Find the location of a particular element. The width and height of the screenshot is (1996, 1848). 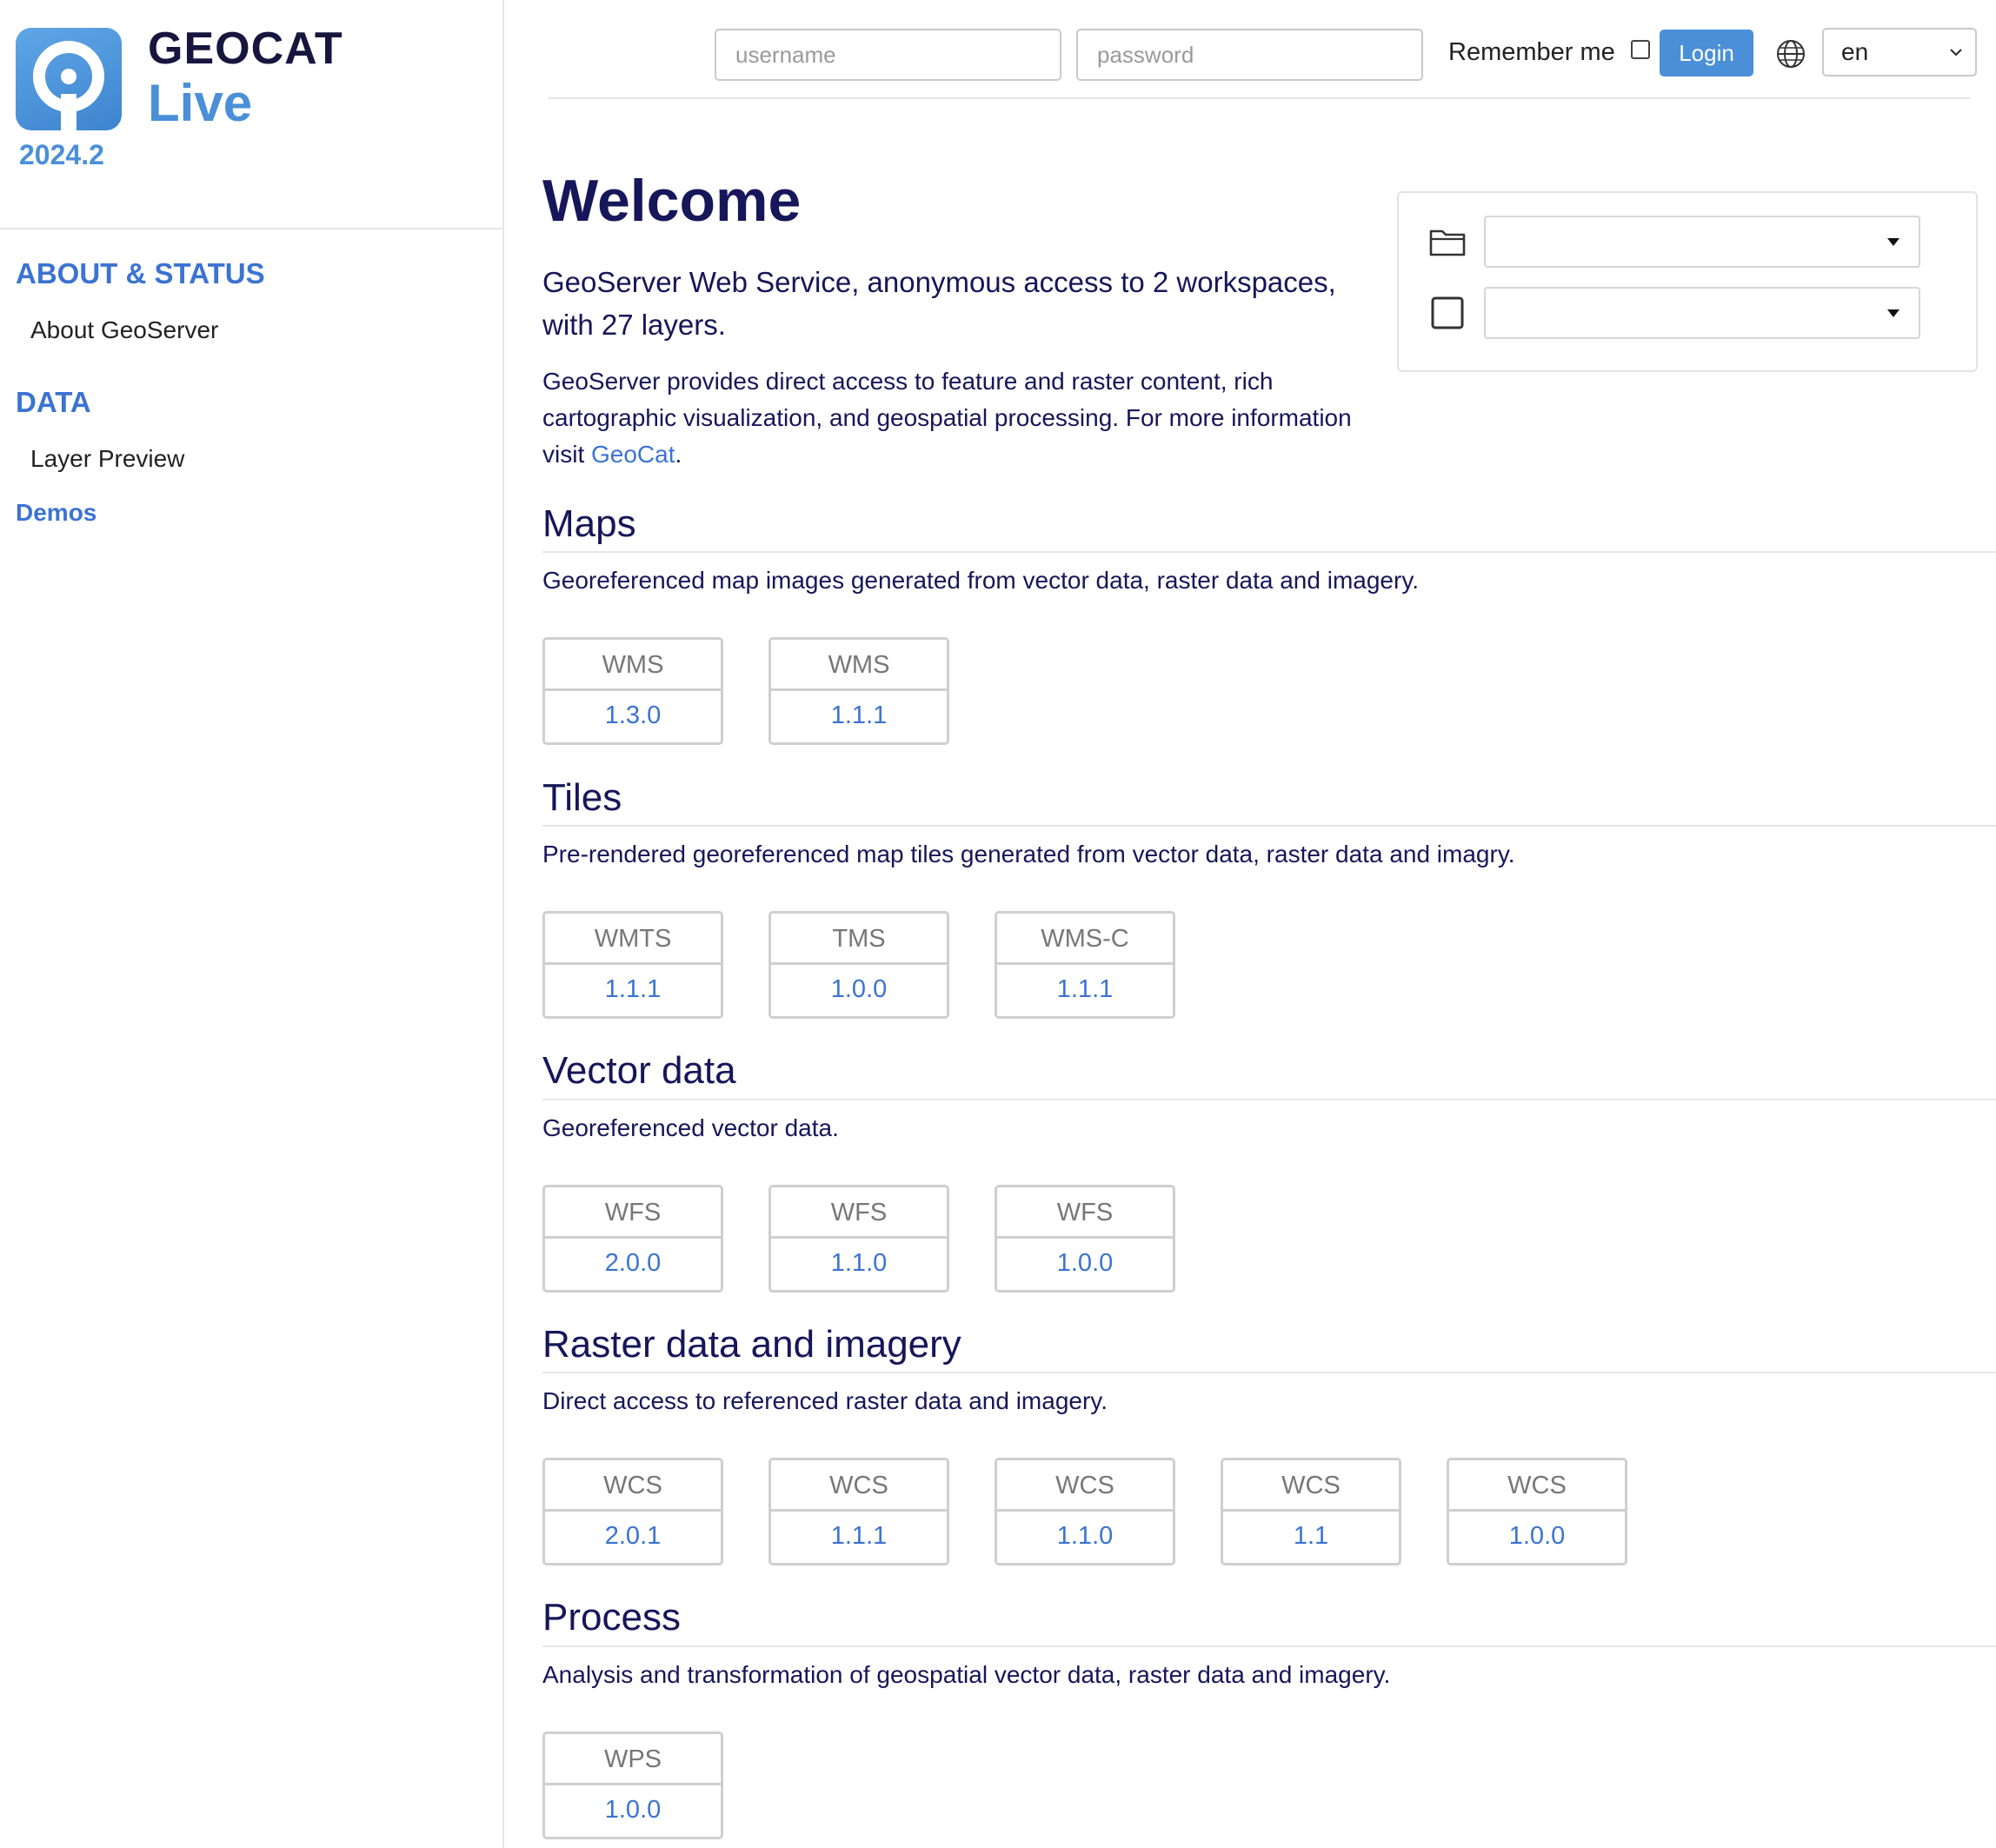

service-name: TMS is located at coordinates (859, 939).